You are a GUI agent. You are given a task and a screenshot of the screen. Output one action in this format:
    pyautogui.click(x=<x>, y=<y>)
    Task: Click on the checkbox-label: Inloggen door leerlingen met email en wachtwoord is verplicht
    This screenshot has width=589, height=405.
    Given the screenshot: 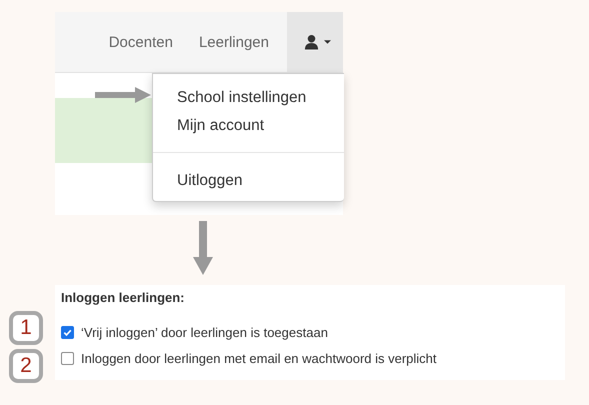 What is the action you would take?
    pyautogui.click(x=259, y=358)
    